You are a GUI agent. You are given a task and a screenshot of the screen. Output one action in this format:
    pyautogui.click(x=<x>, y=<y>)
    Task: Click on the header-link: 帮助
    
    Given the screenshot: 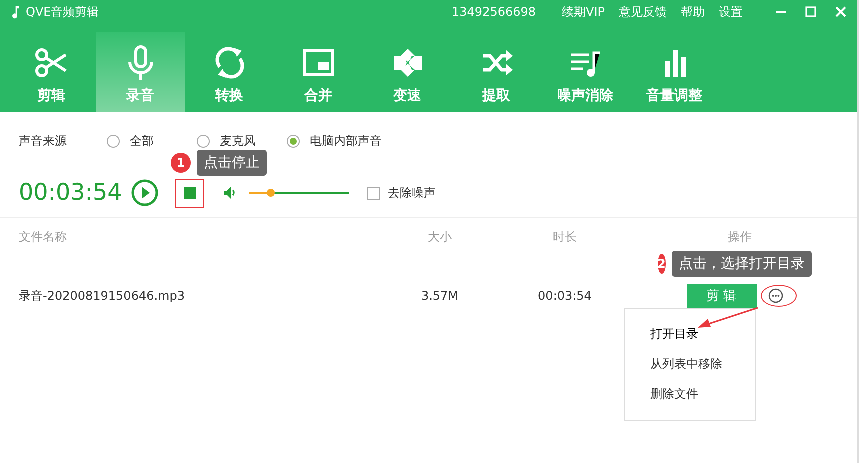 What is the action you would take?
    pyautogui.click(x=693, y=12)
    